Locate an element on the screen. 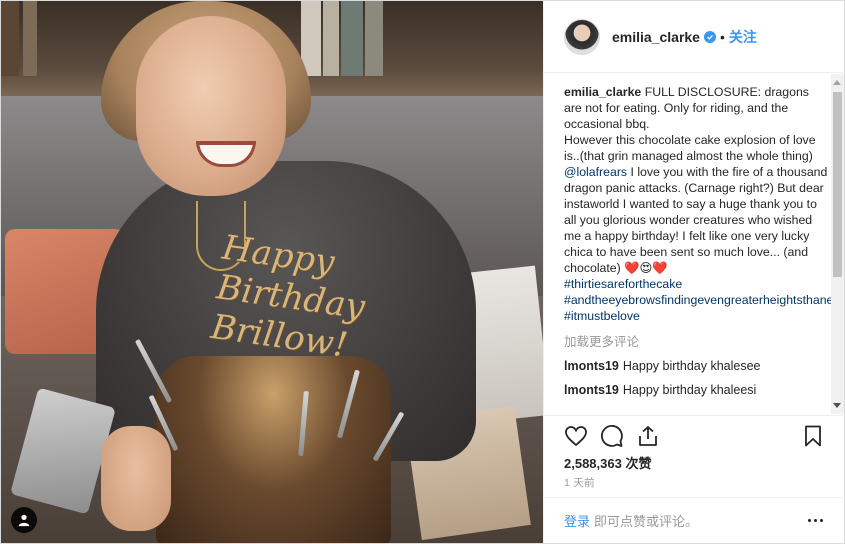  login-text: 即可点赞或评论。 is located at coordinates (646, 521).